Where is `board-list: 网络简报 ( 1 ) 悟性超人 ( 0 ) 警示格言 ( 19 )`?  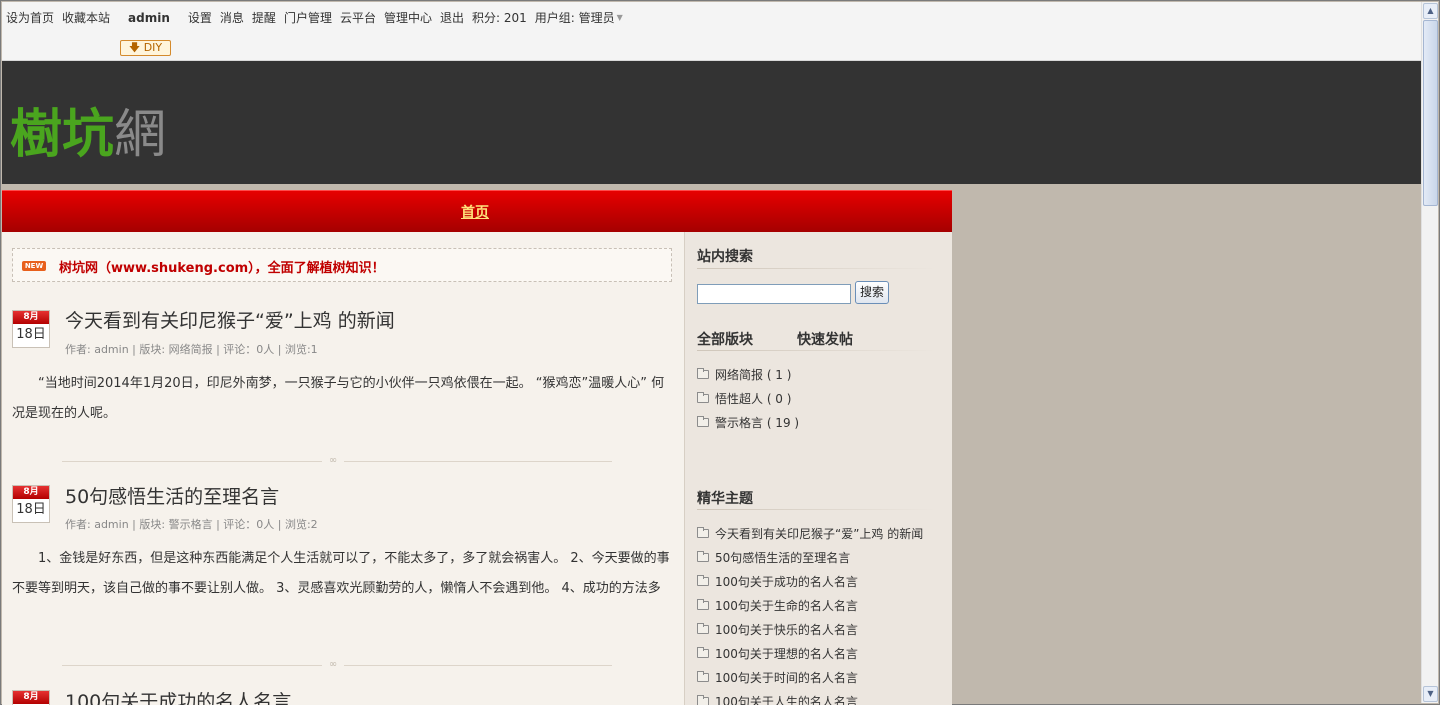 board-list: 网络简报 ( 1 ) 悟性超人 ( 0 ) 警示格言 ( 19 ) is located at coordinates (748, 398).